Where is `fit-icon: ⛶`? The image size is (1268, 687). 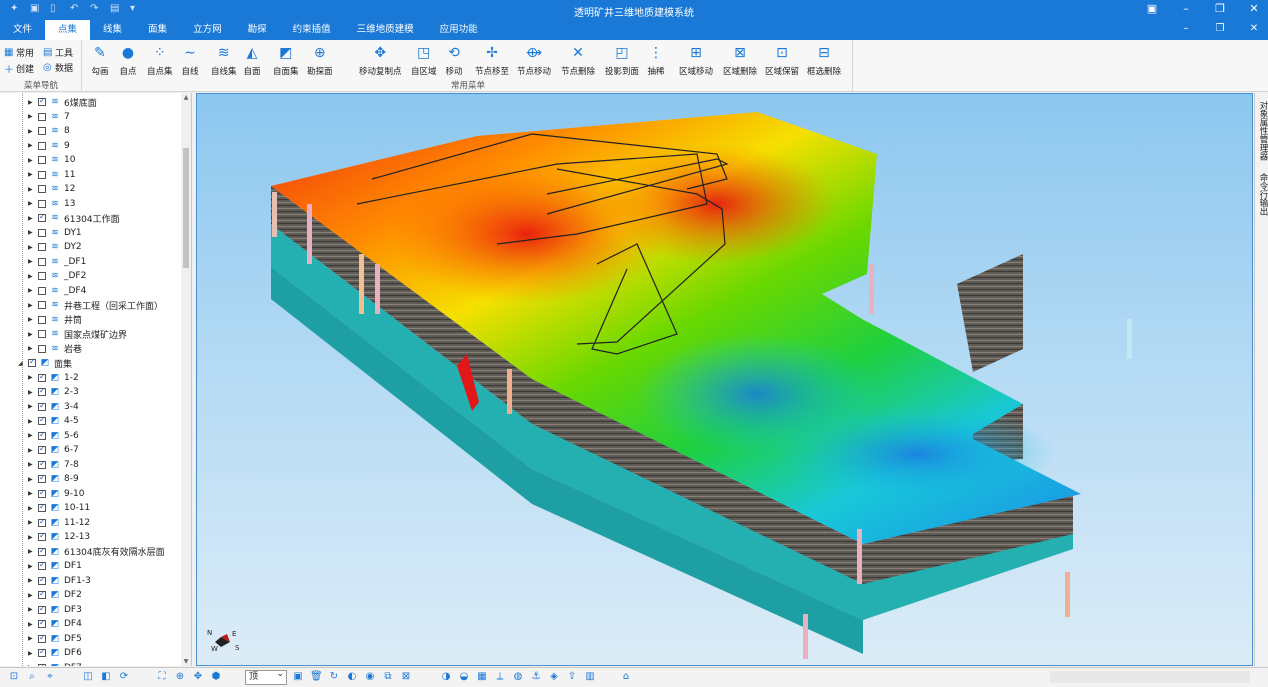 fit-icon: ⛶ is located at coordinates (162, 677).